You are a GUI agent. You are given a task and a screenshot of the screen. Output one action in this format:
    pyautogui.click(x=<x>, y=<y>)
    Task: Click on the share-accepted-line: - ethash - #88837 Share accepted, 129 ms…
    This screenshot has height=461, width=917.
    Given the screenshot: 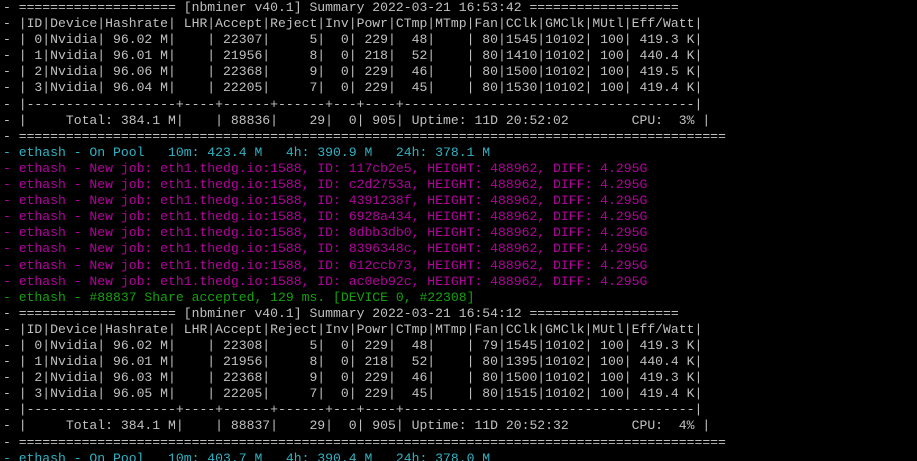 What is the action you would take?
    pyautogui.click(x=239, y=297)
    